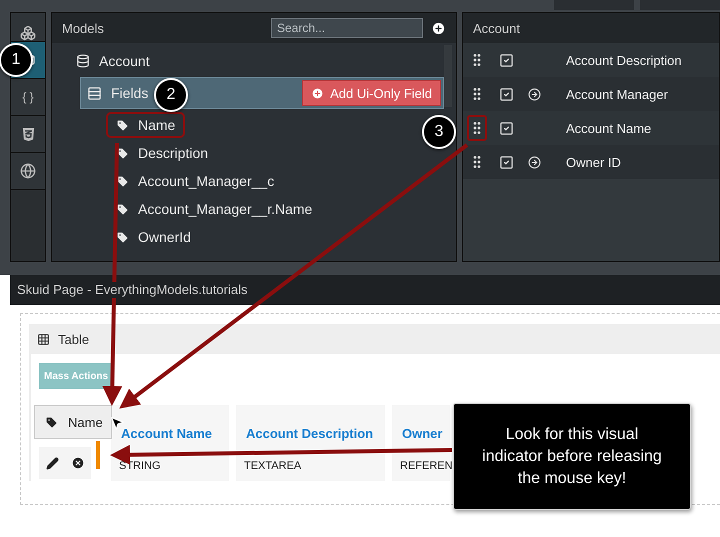 Image resolution: width=720 pixels, height=537 pixels. Describe the element at coordinates (28, 33) in the screenshot. I see `boxes-icon` at that location.